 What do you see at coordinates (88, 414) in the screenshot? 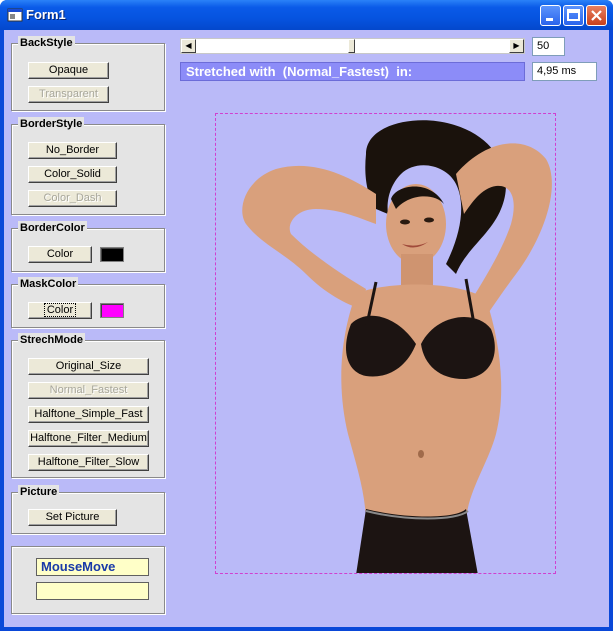
I see `halftone-simple-fast-button: Halftone_Simple_Fast` at bounding box center [88, 414].